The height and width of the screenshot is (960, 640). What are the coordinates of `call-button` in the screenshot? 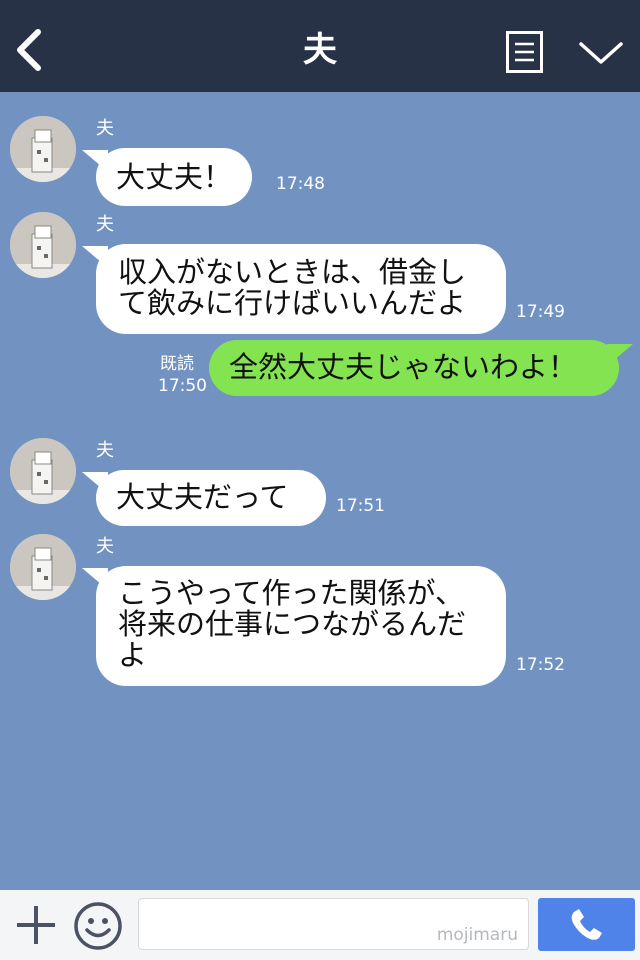 It's located at (586, 924).